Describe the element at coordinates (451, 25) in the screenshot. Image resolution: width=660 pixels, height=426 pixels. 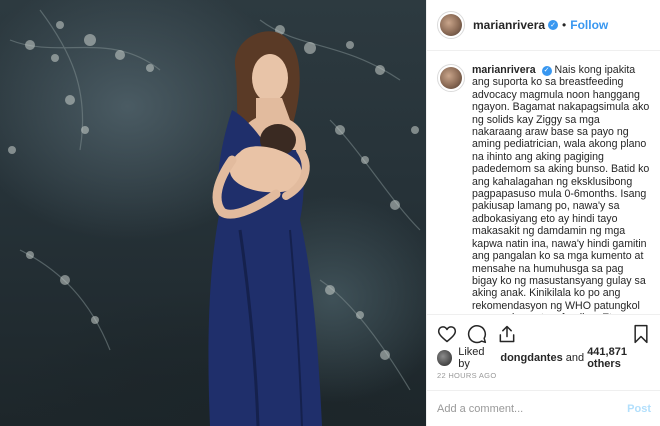
I see `author-avatar` at that location.